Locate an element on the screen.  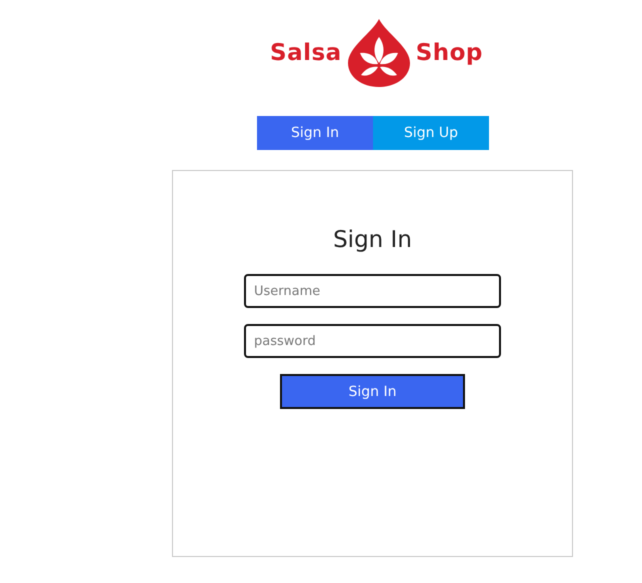
input-field: password is located at coordinates (372, 341).